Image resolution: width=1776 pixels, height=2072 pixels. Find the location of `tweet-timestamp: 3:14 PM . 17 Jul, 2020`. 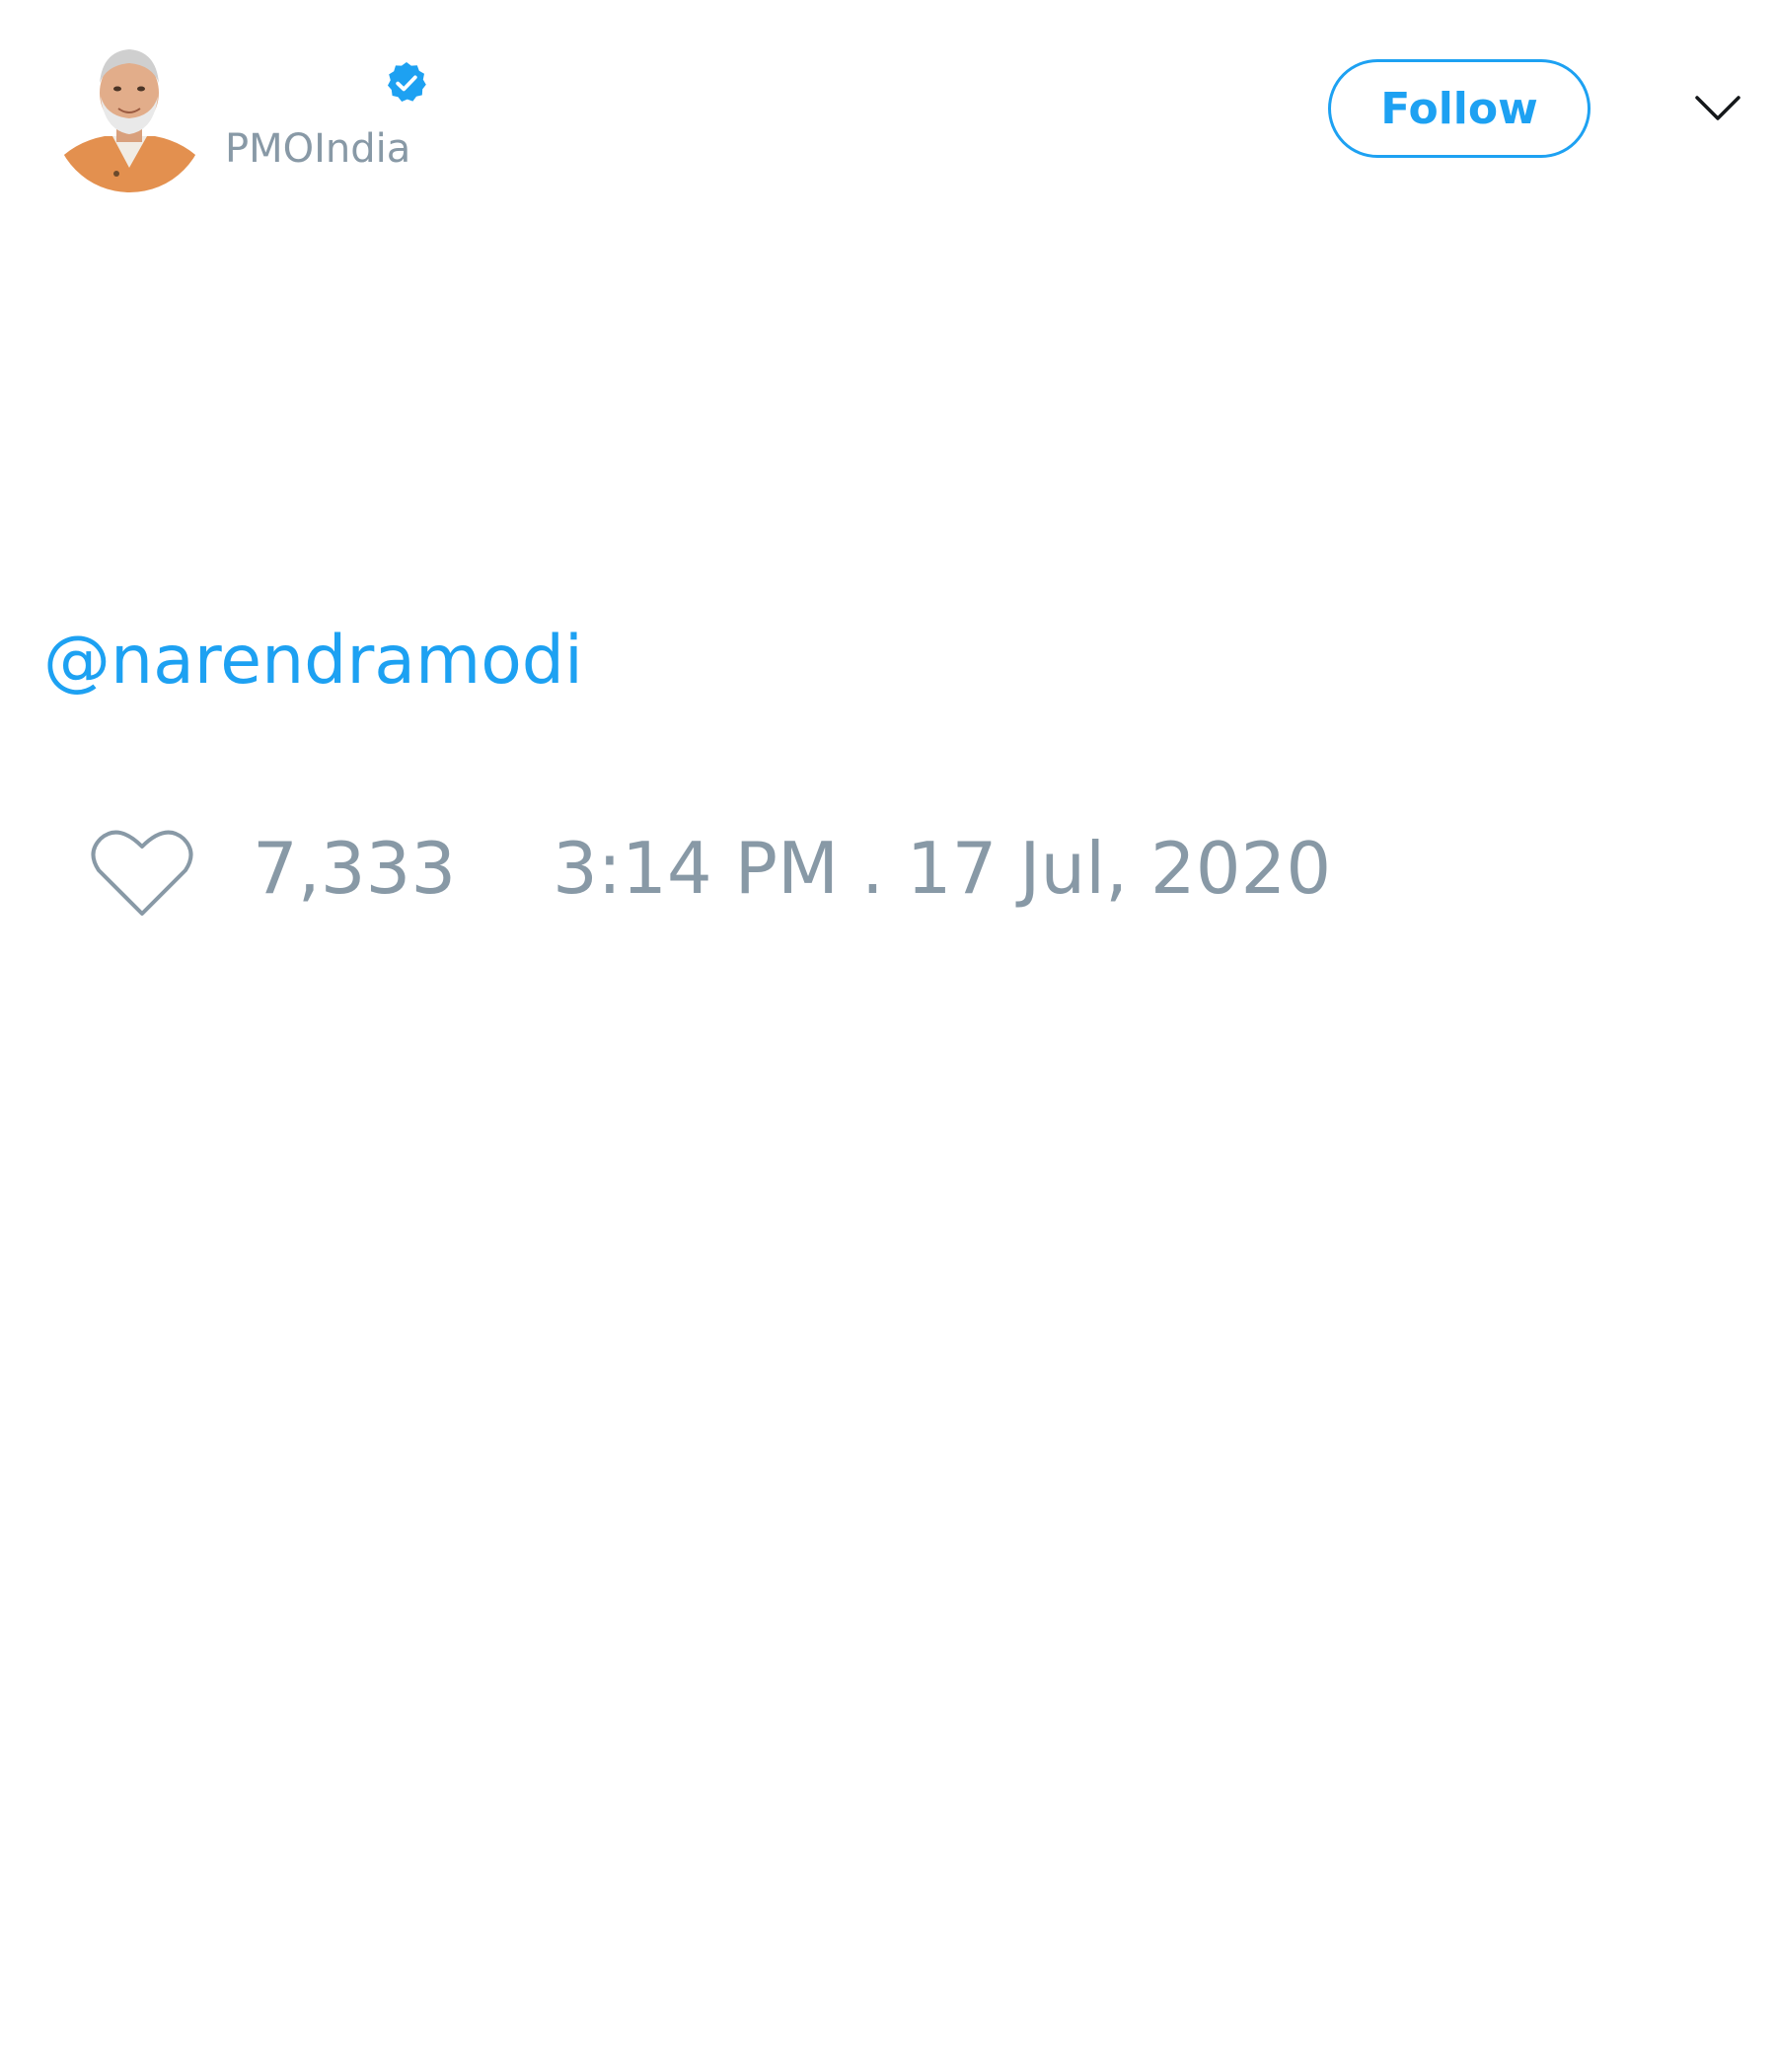

tweet-timestamp: 3:14 PM . 17 Jul, 2020 is located at coordinates (942, 869).